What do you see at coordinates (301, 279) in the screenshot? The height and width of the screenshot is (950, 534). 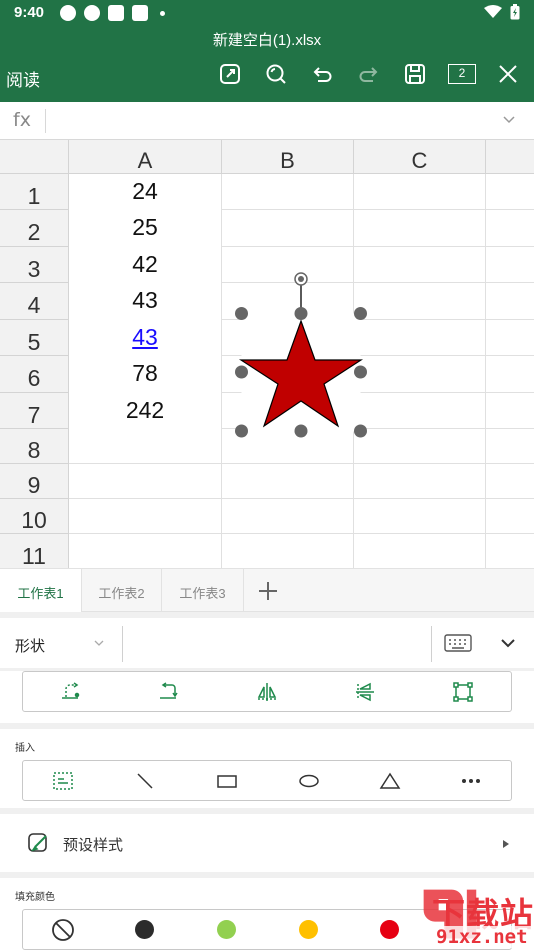 I see `rotate-handle-center` at bounding box center [301, 279].